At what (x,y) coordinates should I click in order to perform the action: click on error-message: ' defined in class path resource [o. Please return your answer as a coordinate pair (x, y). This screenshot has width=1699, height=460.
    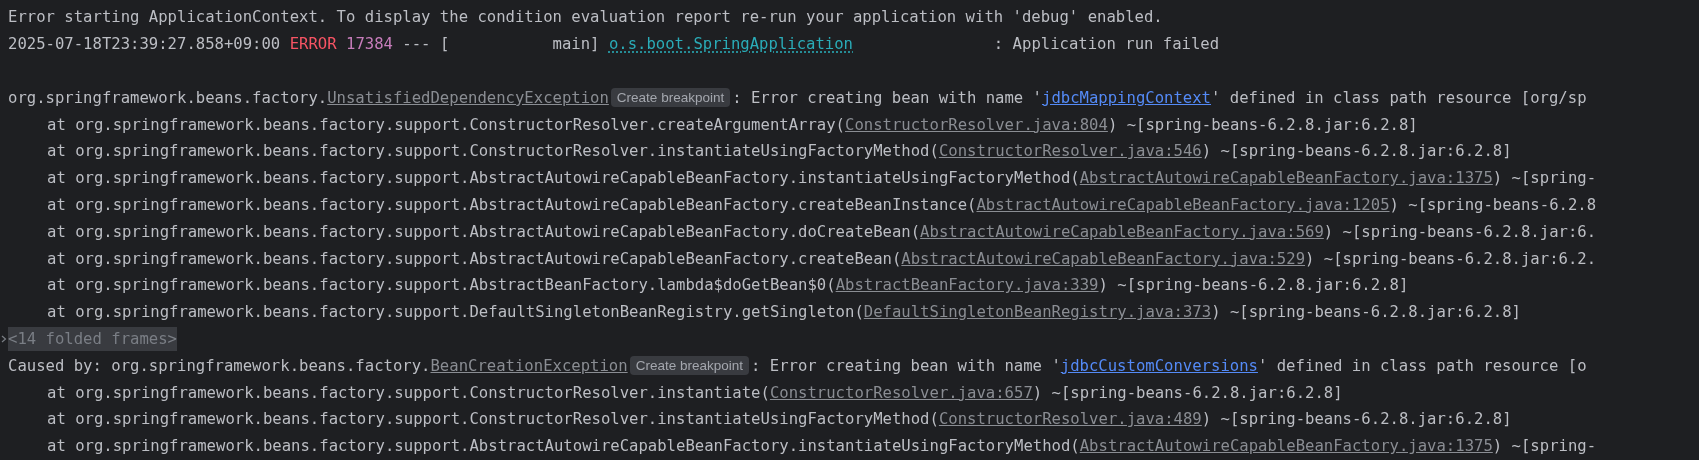
    Looking at the image, I should click on (1422, 365).